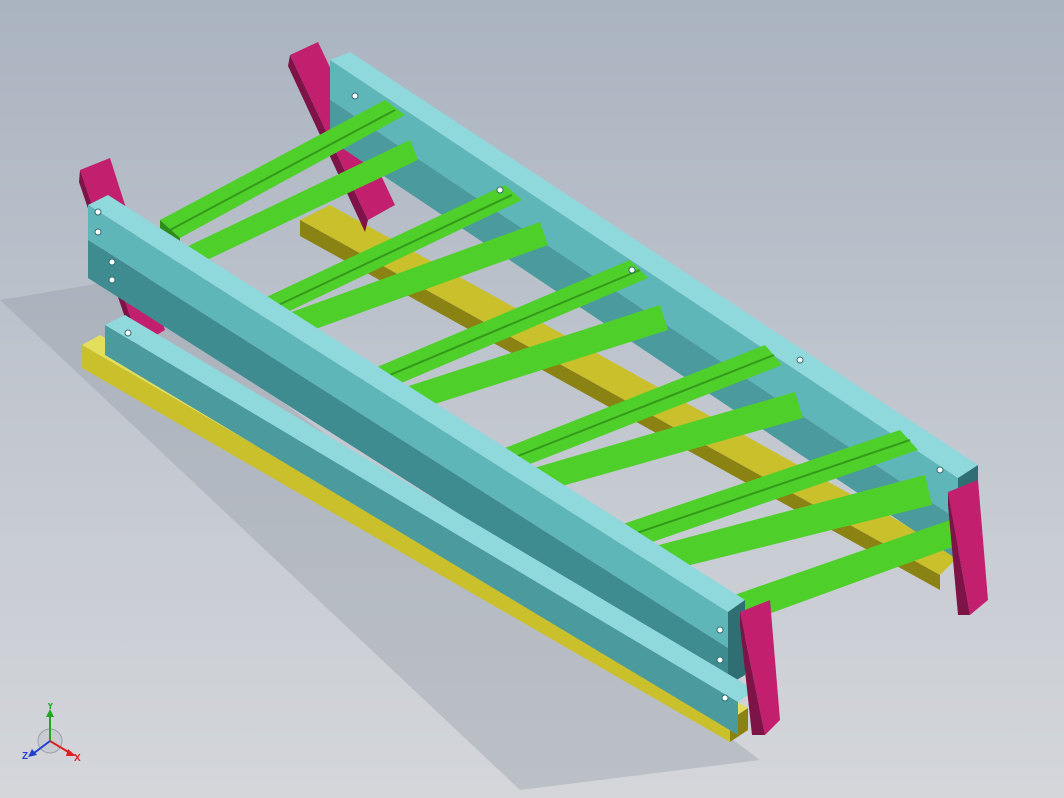 The width and height of the screenshot is (1064, 798). I want to click on triad-z-label: Z, so click(25, 756).